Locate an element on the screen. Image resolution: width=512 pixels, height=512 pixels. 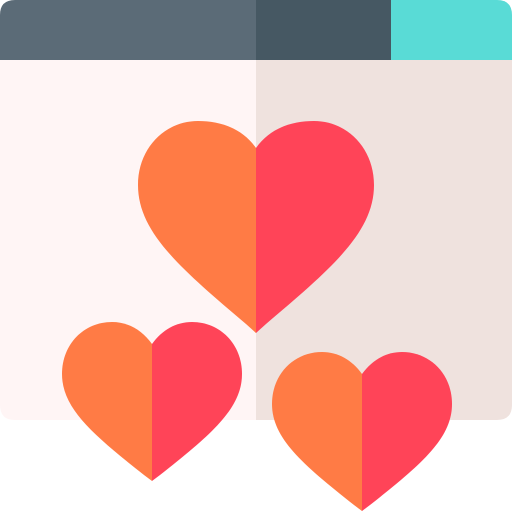
bottom-left-heart-icon is located at coordinates (152, 401).